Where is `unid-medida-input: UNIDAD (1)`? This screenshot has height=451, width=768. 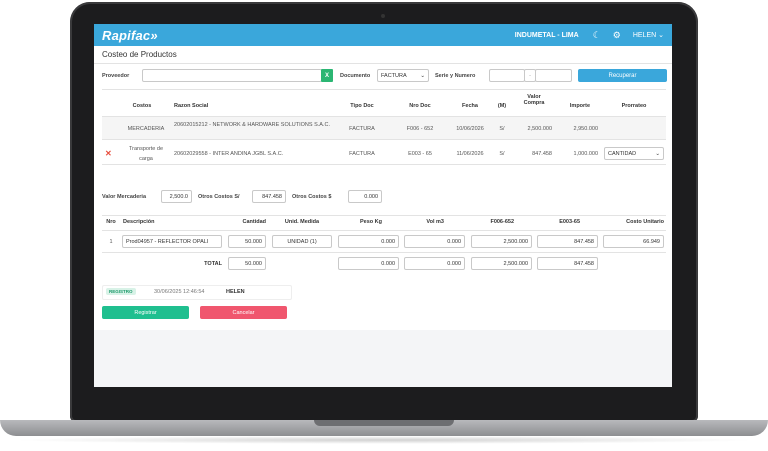
unid-medida-input: UNIDAD (1) is located at coordinates (302, 241).